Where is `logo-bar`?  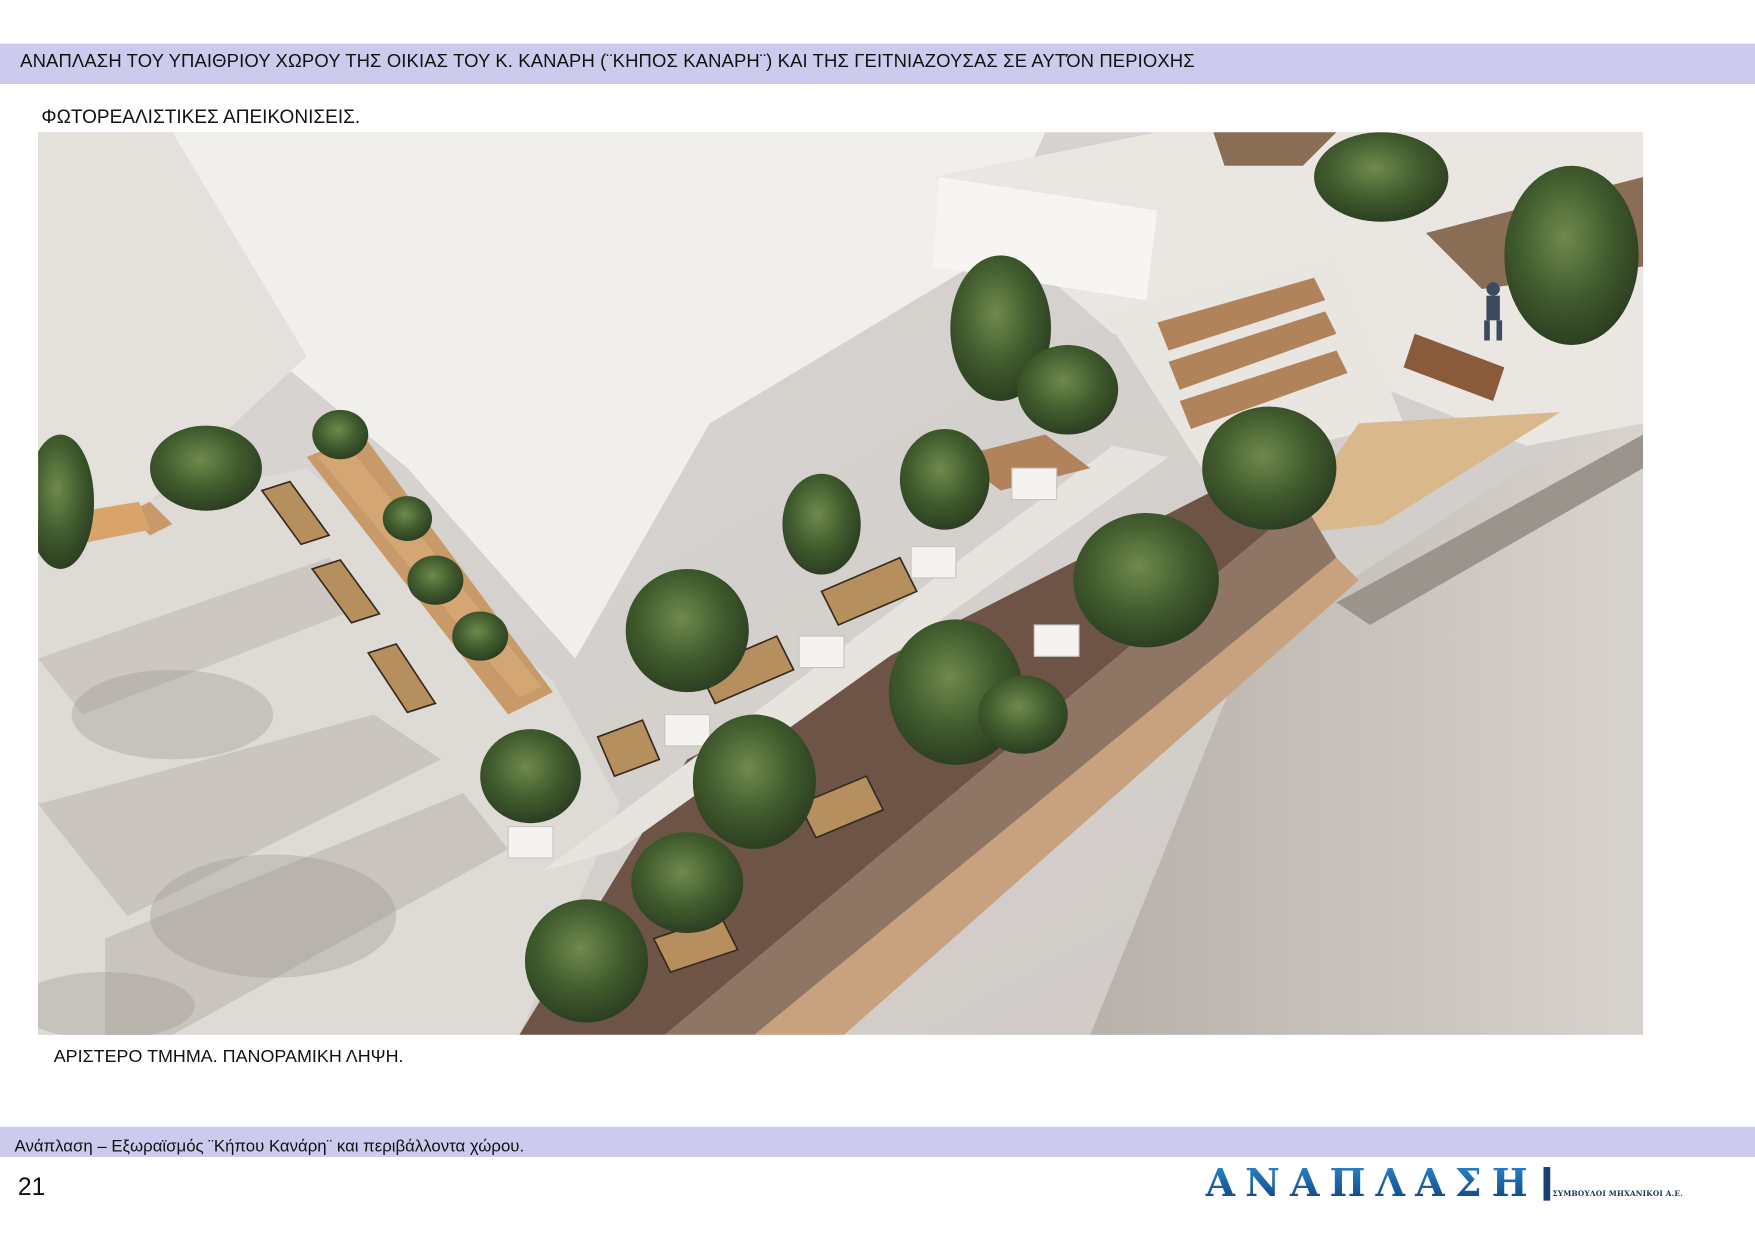 logo-bar is located at coordinates (1547, 1184).